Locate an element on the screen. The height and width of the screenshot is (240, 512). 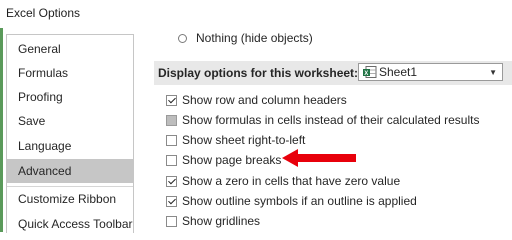
option-label: Show gridlines is located at coordinates (221, 221).